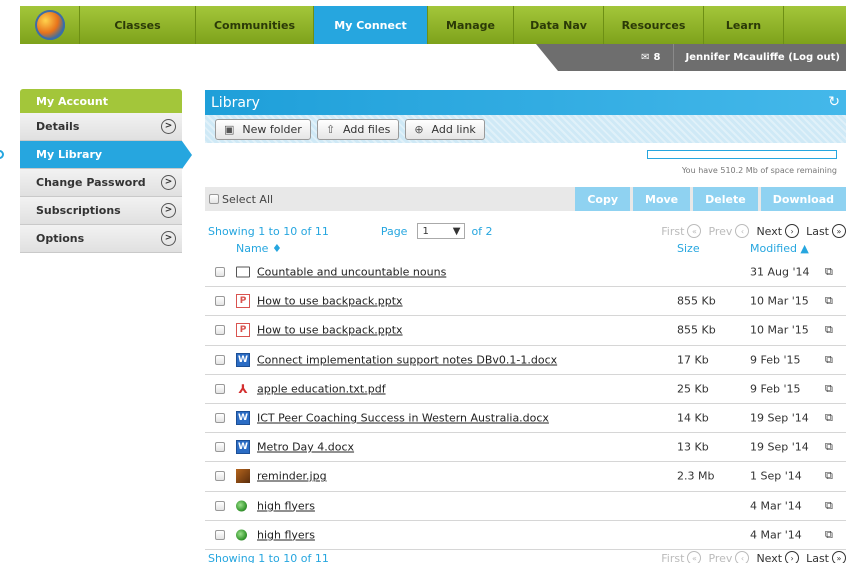 The height and width of the screenshot is (563, 846). I want to click on nav-tab-classes: Classes, so click(138, 25).